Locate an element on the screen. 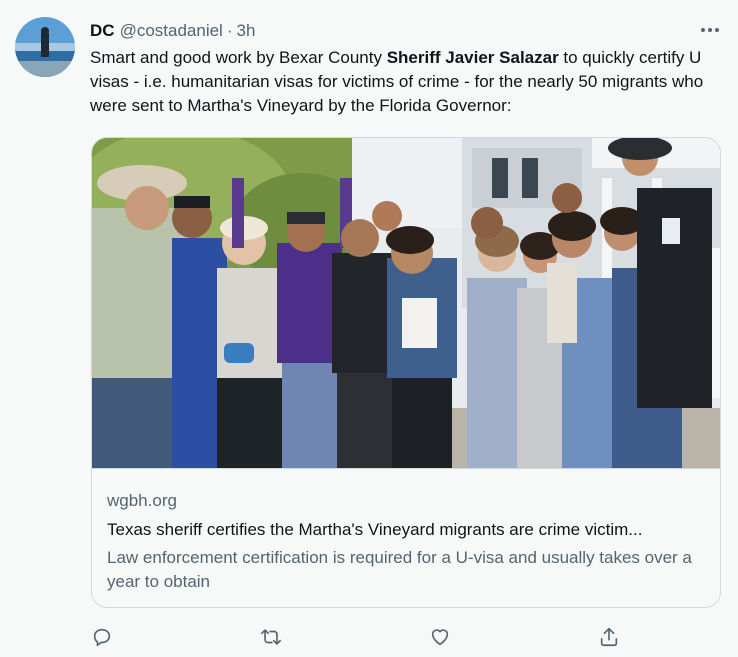 This screenshot has height=657, width=738. more-icon is located at coordinates (710, 30).